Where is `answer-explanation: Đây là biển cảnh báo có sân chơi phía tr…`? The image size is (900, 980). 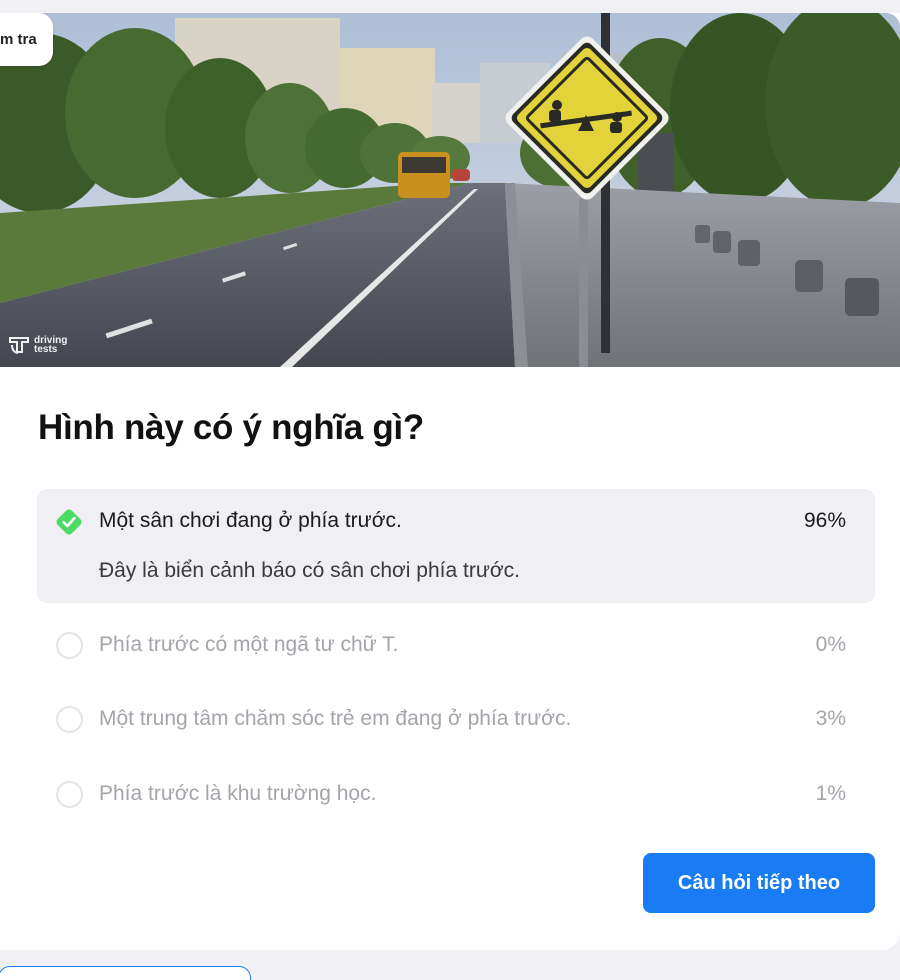 answer-explanation: Đây là biển cảnh báo có sân chơi phía tr… is located at coordinates (309, 570).